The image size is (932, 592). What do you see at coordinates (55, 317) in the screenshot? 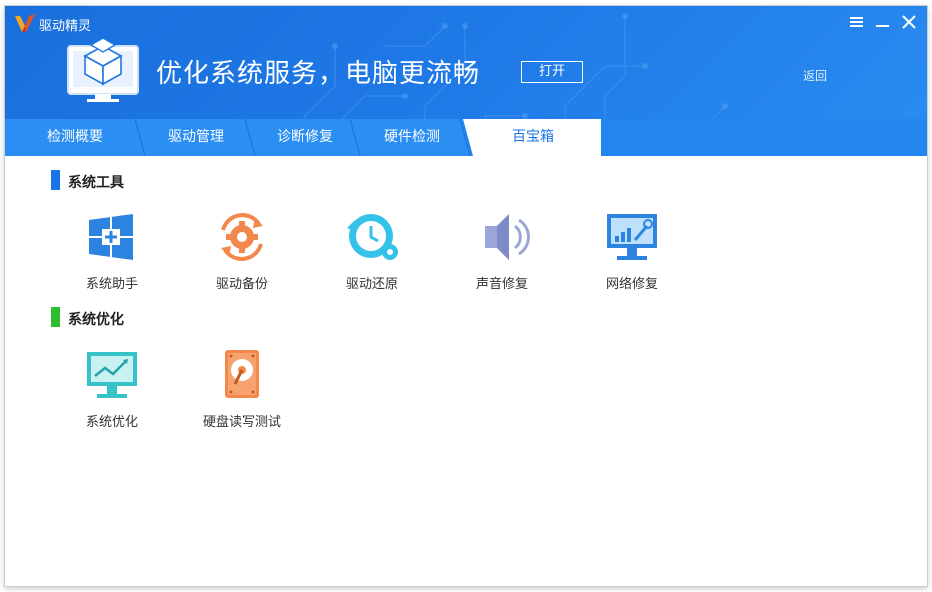
I see `section-marker-system-optimization` at bounding box center [55, 317].